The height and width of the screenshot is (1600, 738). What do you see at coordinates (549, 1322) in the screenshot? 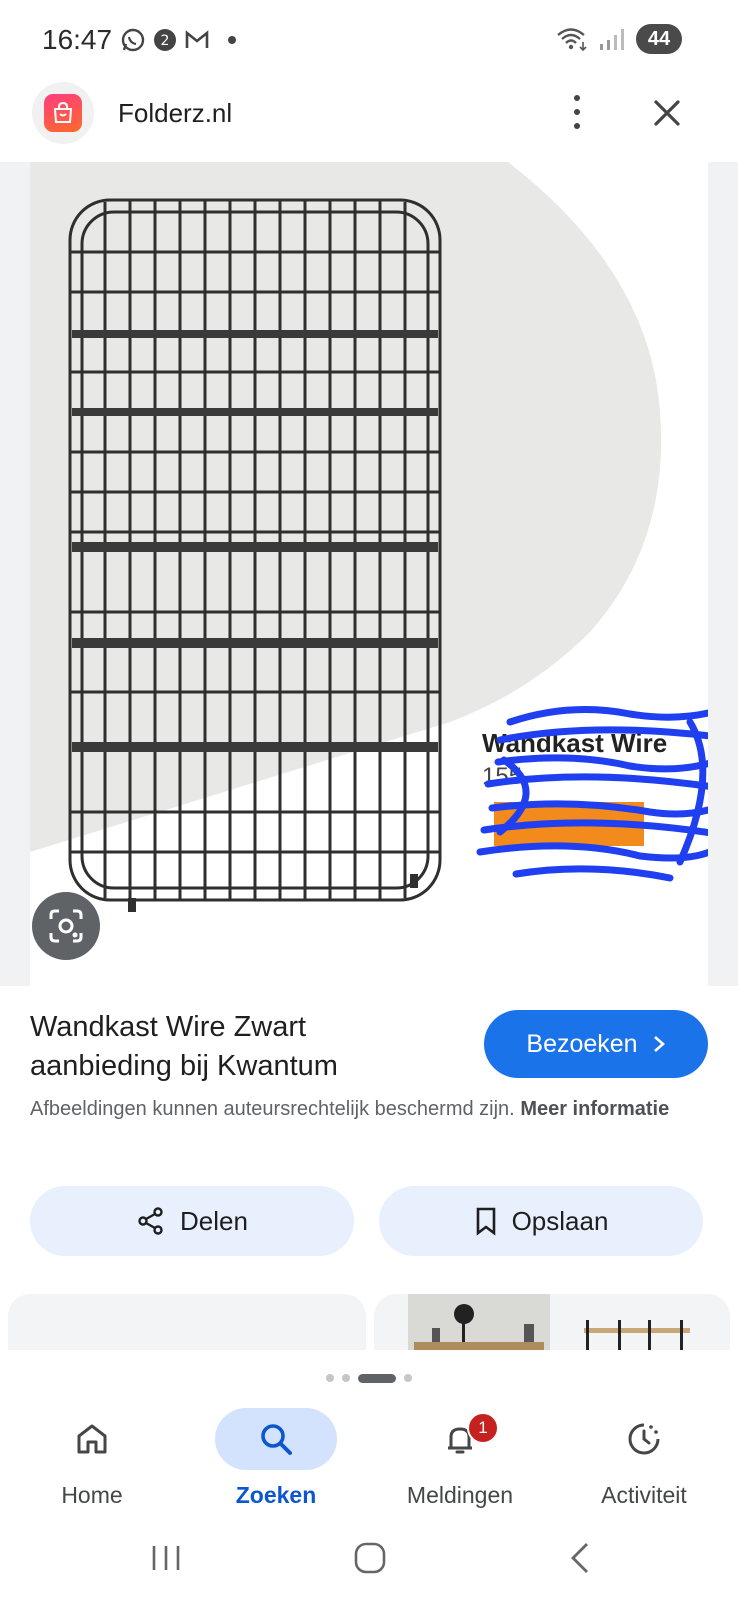
I see `related-thumbnail` at bounding box center [549, 1322].